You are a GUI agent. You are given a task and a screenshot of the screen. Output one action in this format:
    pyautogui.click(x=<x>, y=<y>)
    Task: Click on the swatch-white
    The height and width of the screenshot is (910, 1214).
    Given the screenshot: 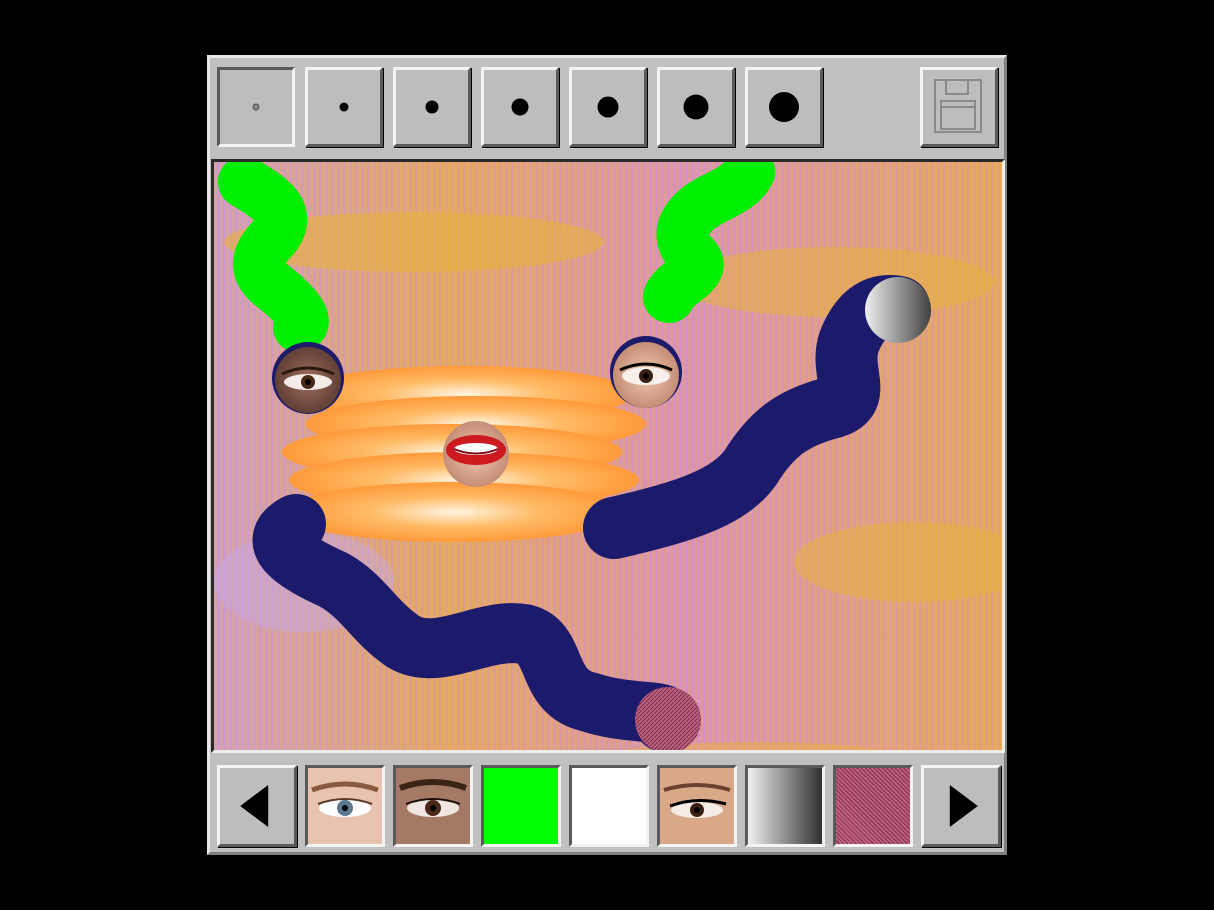 What is the action you would take?
    pyautogui.click(x=609, y=806)
    